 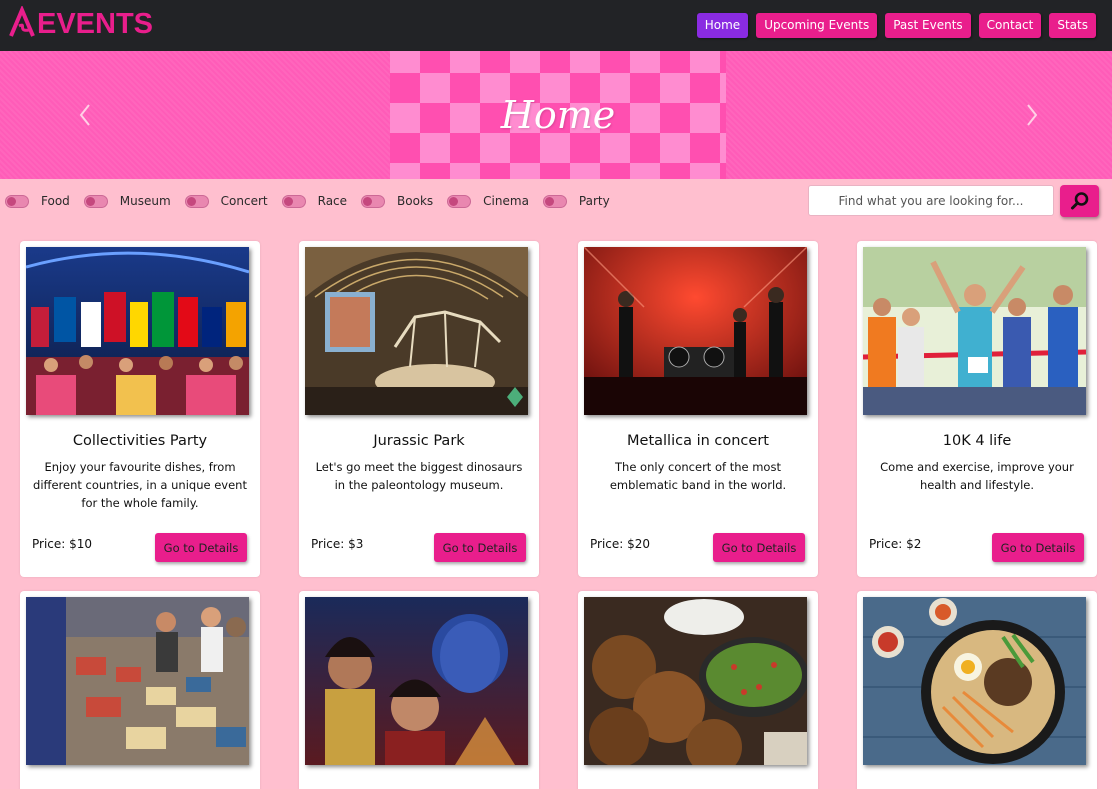 I want to click on brand-logo: EVENTS, so click(x=81, y=24).